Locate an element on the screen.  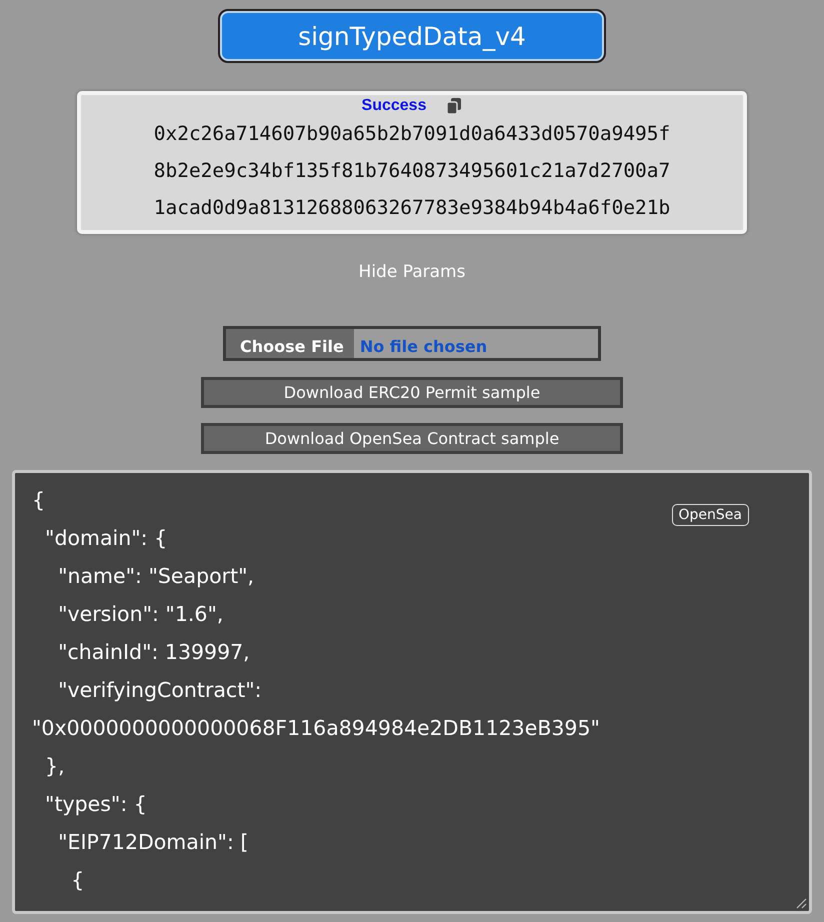
file-input: Choose File No file chosen is located at coordinates (412, 343).